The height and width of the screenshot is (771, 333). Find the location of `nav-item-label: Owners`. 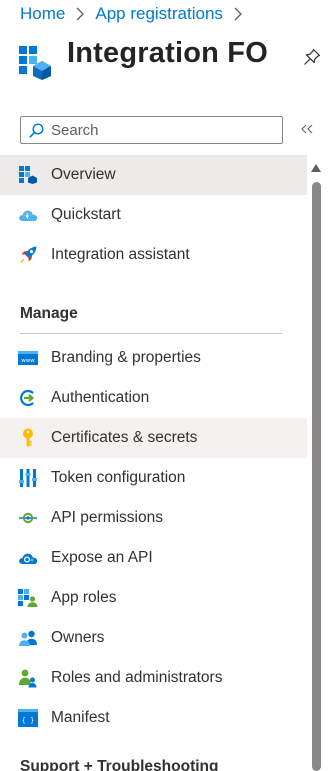

nav-item-label: Owners is located at coordinates (78, 637).